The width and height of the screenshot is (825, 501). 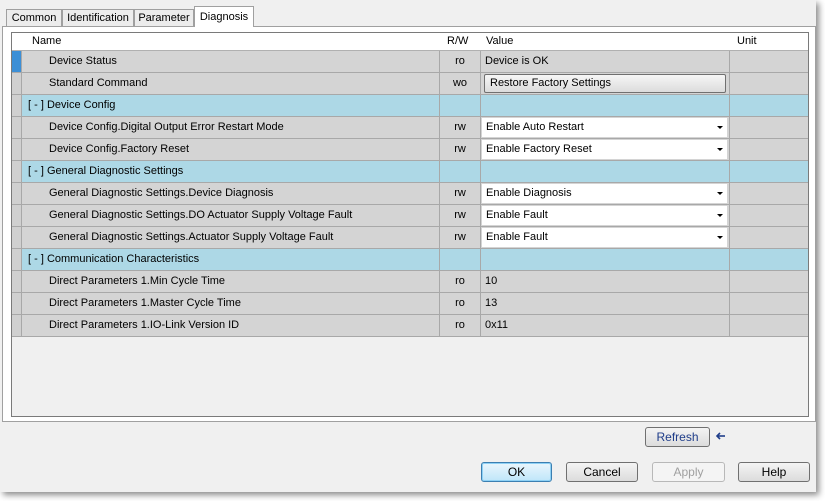 I want to click on row-rw: wo, so click(x=460, y=84).